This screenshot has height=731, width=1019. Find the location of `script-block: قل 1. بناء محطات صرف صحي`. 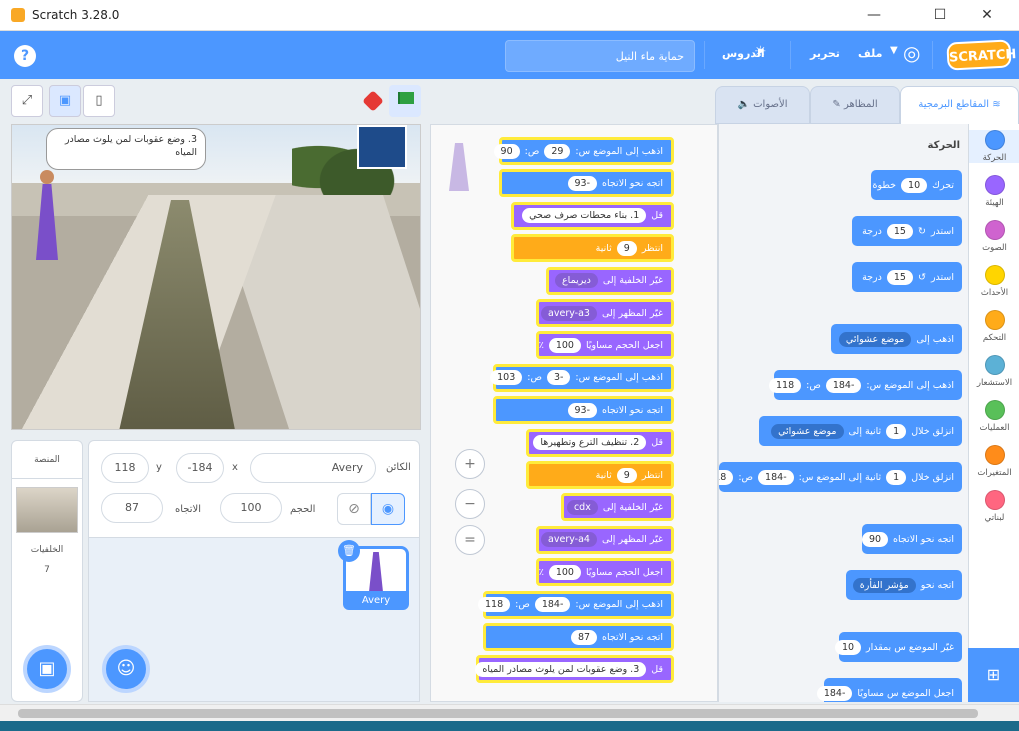

script-block: قل 1. بناء محطات صرف صحي is located at coordinates (592, 215).